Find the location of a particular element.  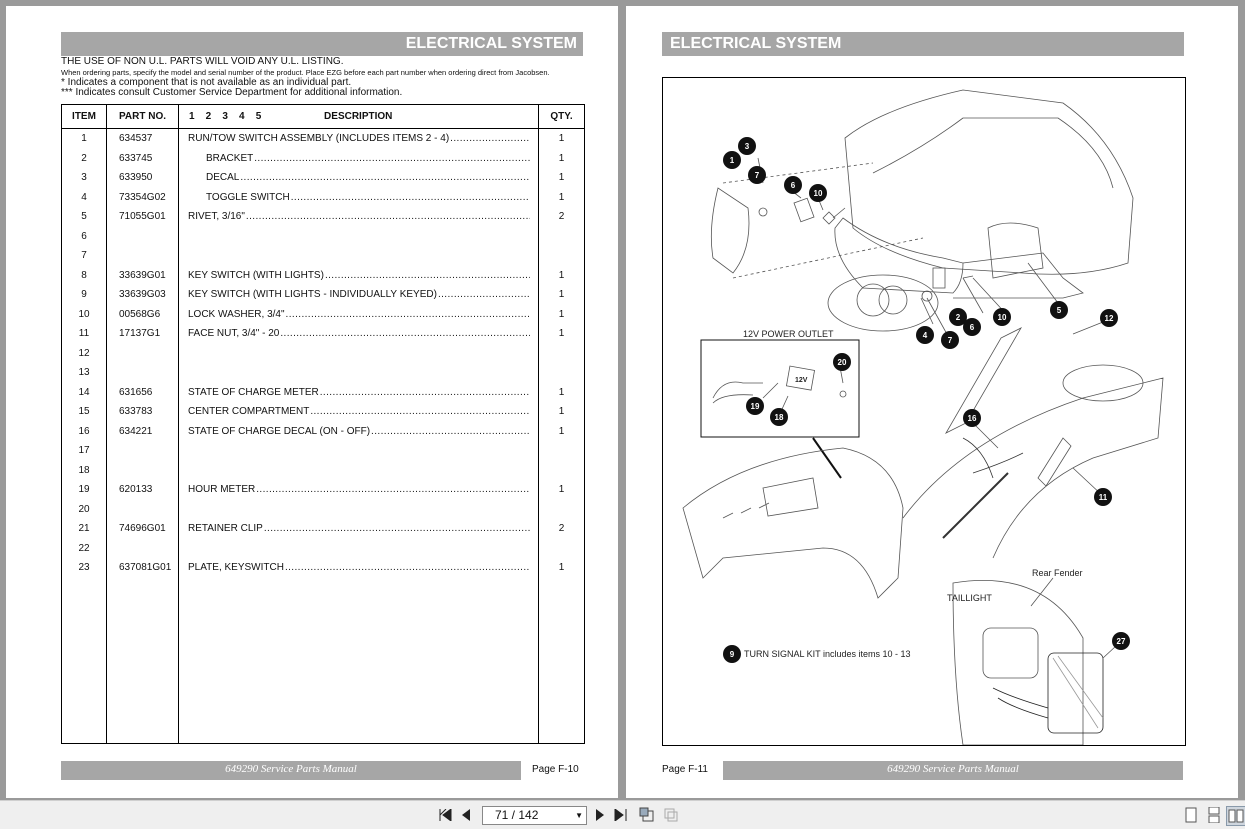

table-row: 7 is located at coordinates (323, 256).